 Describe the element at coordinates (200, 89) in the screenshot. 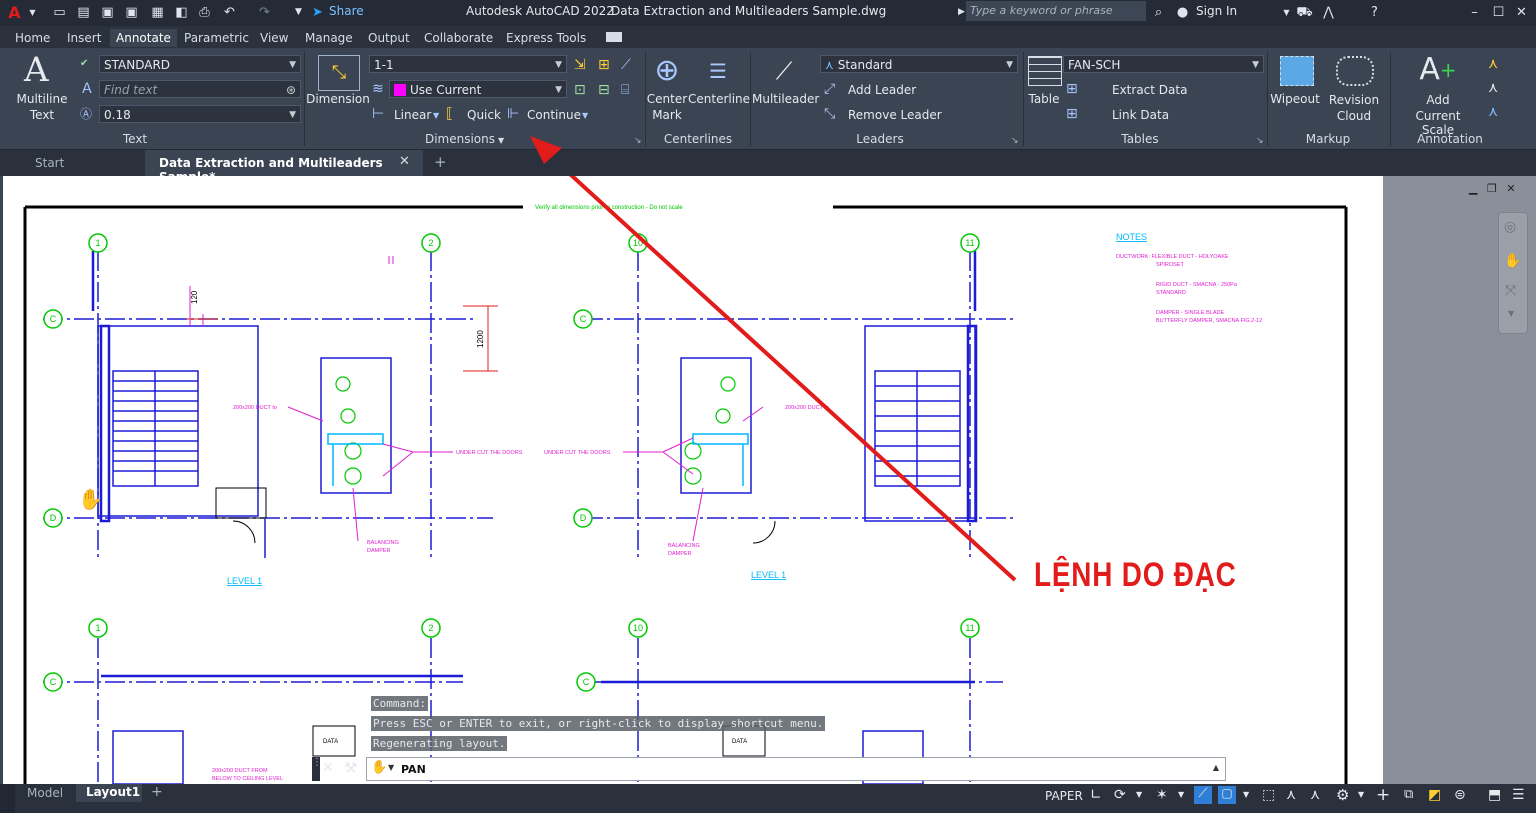

I see `find-text-input: Find text ⊛` at that location.